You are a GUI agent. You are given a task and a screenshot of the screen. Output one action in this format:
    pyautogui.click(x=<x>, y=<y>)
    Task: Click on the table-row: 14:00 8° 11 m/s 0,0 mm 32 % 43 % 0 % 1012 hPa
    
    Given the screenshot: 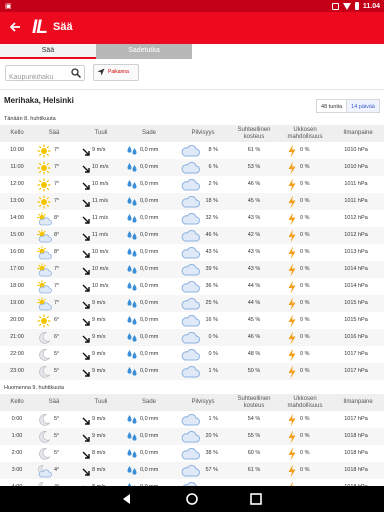 What is the action you would take?
    pyautogui.click(x=192, y=218)
    